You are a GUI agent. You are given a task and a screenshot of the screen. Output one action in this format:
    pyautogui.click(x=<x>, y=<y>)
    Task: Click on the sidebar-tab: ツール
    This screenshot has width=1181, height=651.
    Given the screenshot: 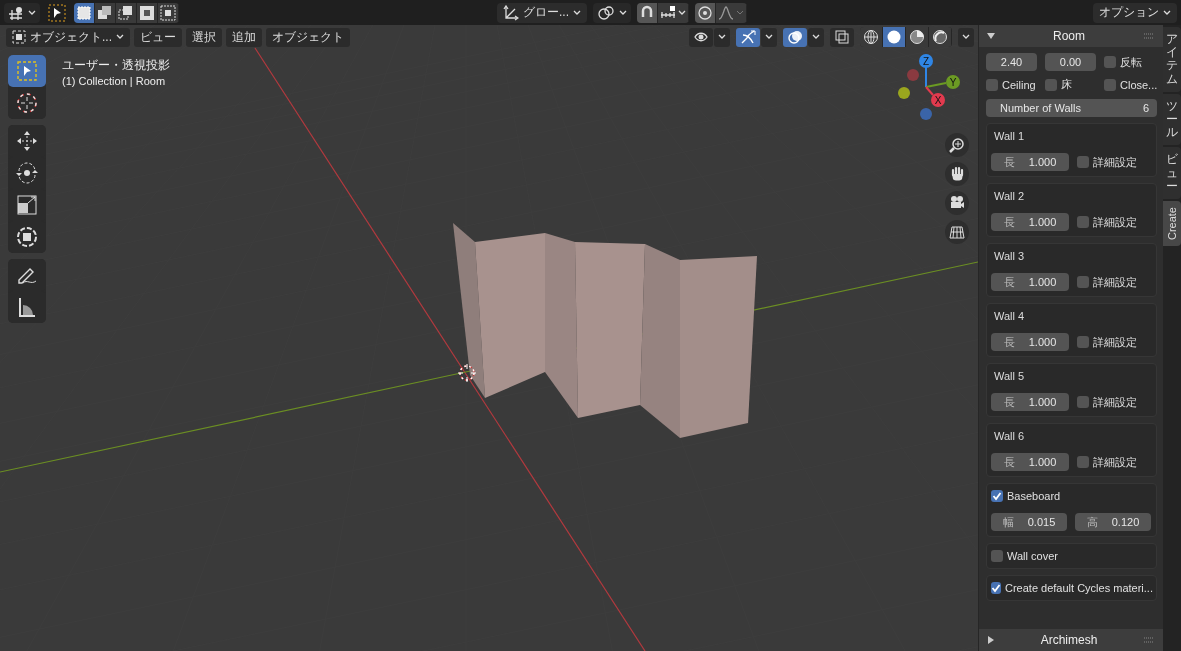 What is the action you would take?
    pyautogui.click(x=1172, y=119)
    